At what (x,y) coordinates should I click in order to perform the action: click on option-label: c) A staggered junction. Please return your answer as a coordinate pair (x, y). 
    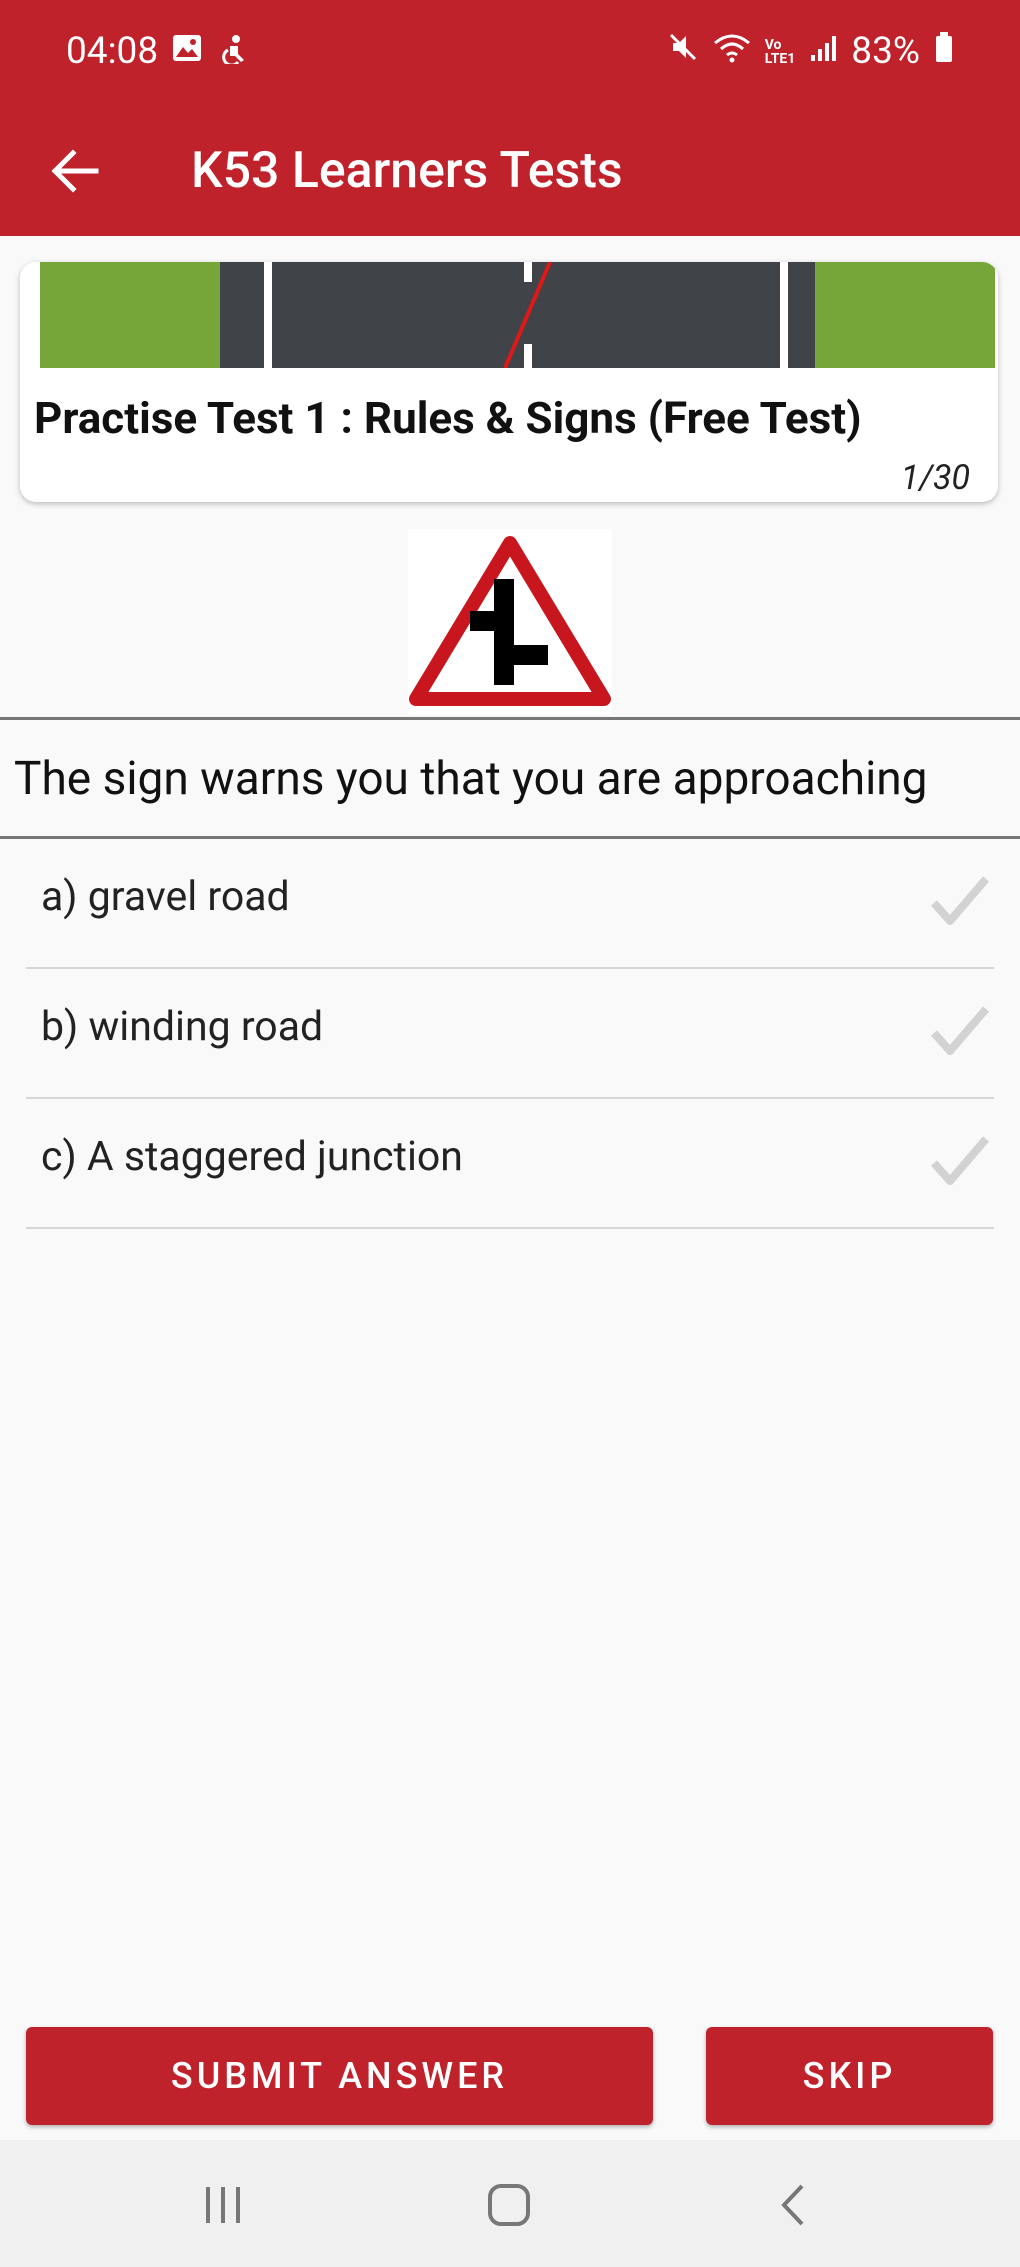
    Looking at the image, I should click on (252, 1157).